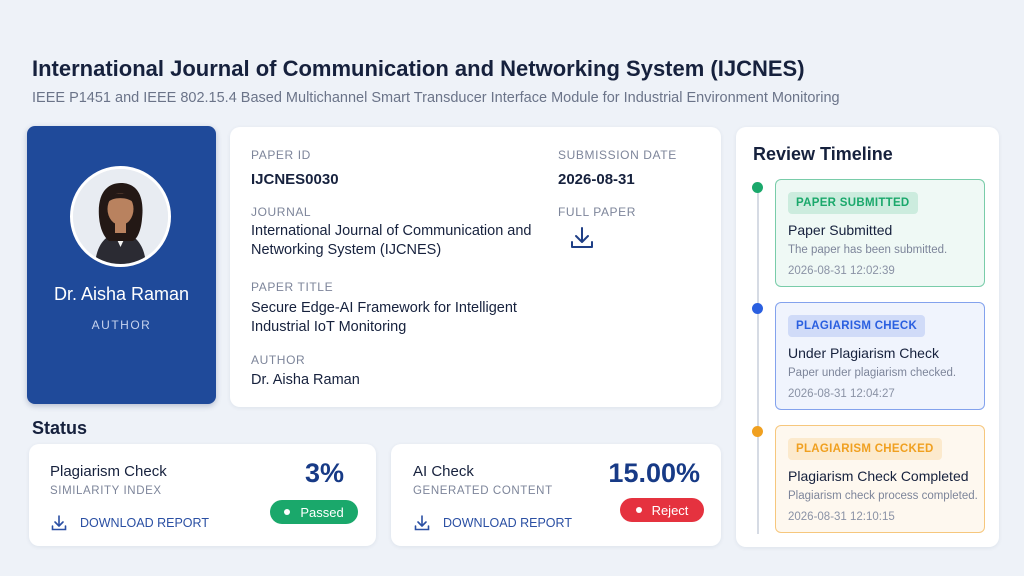 The image size is (1024, 576). I want to click on similarity-value: 3%, so click(324, 473).